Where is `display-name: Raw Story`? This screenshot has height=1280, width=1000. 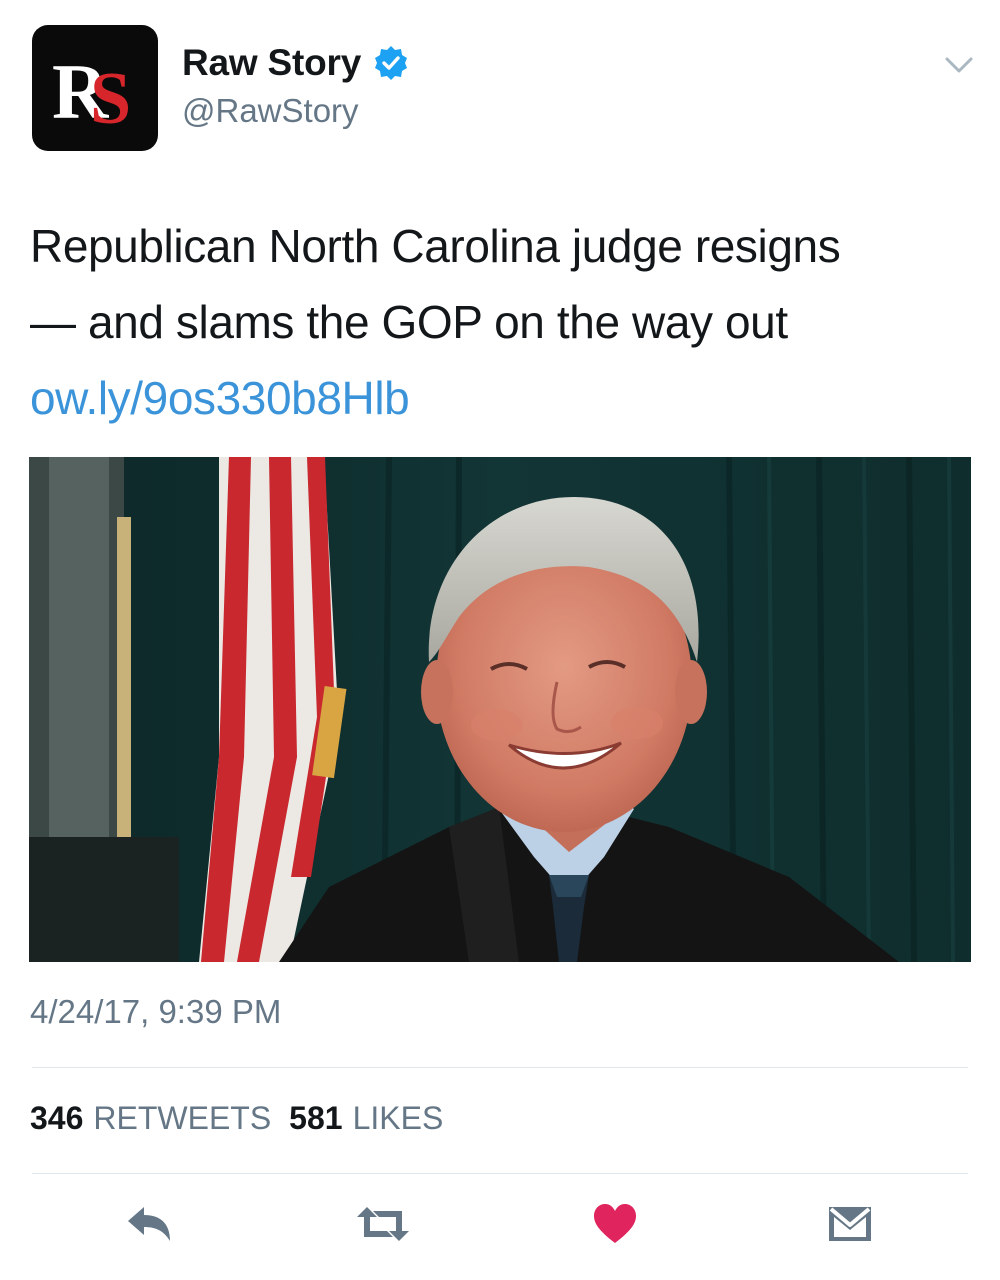
display-name: Raw Story is located at coordinates (271, 63).